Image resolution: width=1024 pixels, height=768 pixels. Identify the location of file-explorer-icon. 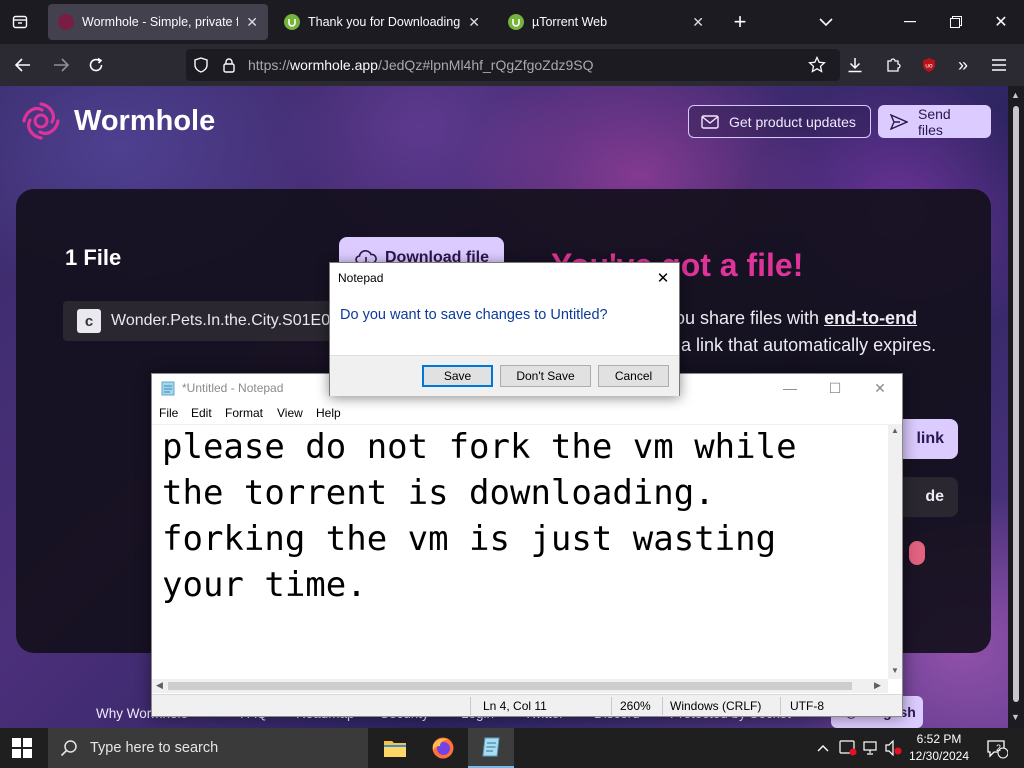
(395, 748).